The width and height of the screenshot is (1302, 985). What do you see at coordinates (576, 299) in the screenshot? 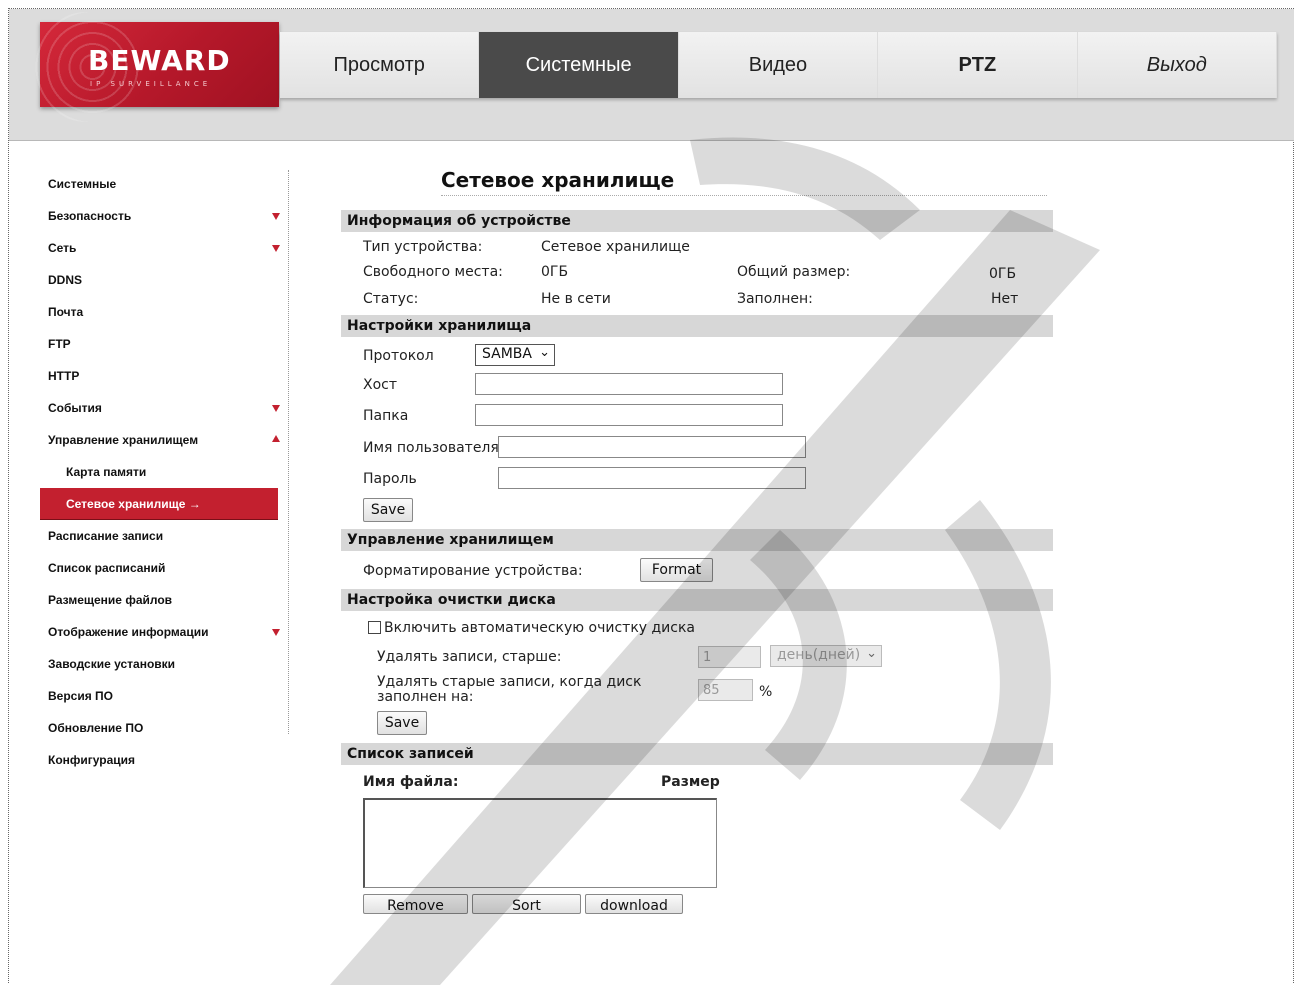
I see `status-value: Не в сети` at bounding box center [576, 299].